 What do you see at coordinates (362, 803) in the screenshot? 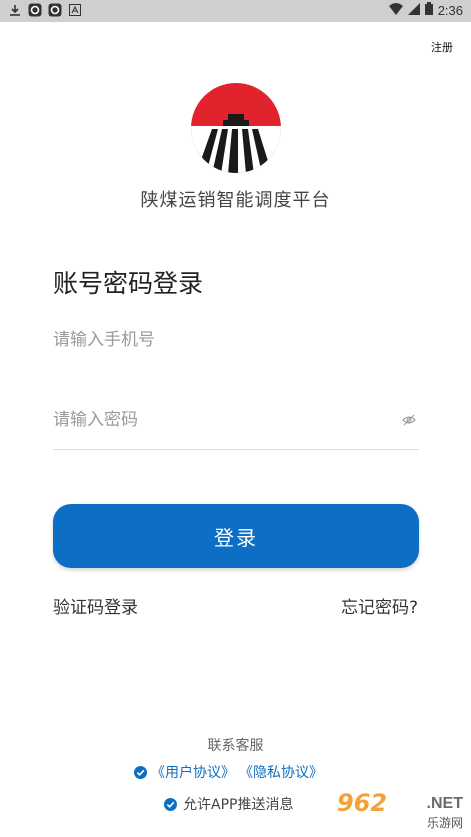
I see `watermark-main: 962` at bounding box center [362, 803].